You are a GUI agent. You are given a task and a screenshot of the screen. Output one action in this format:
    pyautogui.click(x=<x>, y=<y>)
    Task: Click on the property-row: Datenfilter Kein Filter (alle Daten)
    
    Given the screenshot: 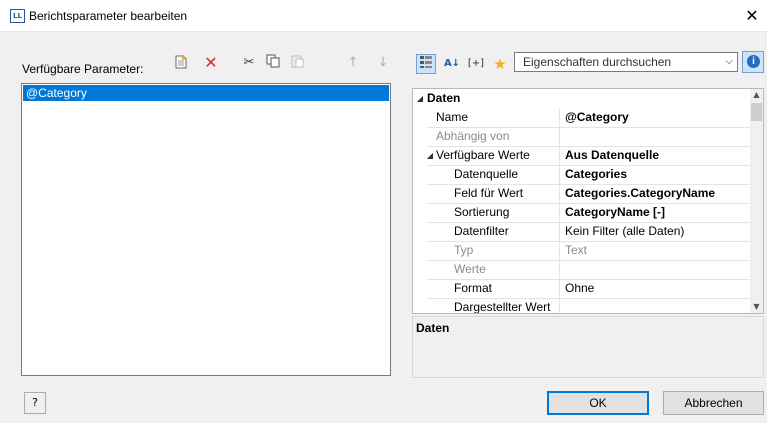 What is the action you would take?
    pyautogui.click(x=581, y=232)
    